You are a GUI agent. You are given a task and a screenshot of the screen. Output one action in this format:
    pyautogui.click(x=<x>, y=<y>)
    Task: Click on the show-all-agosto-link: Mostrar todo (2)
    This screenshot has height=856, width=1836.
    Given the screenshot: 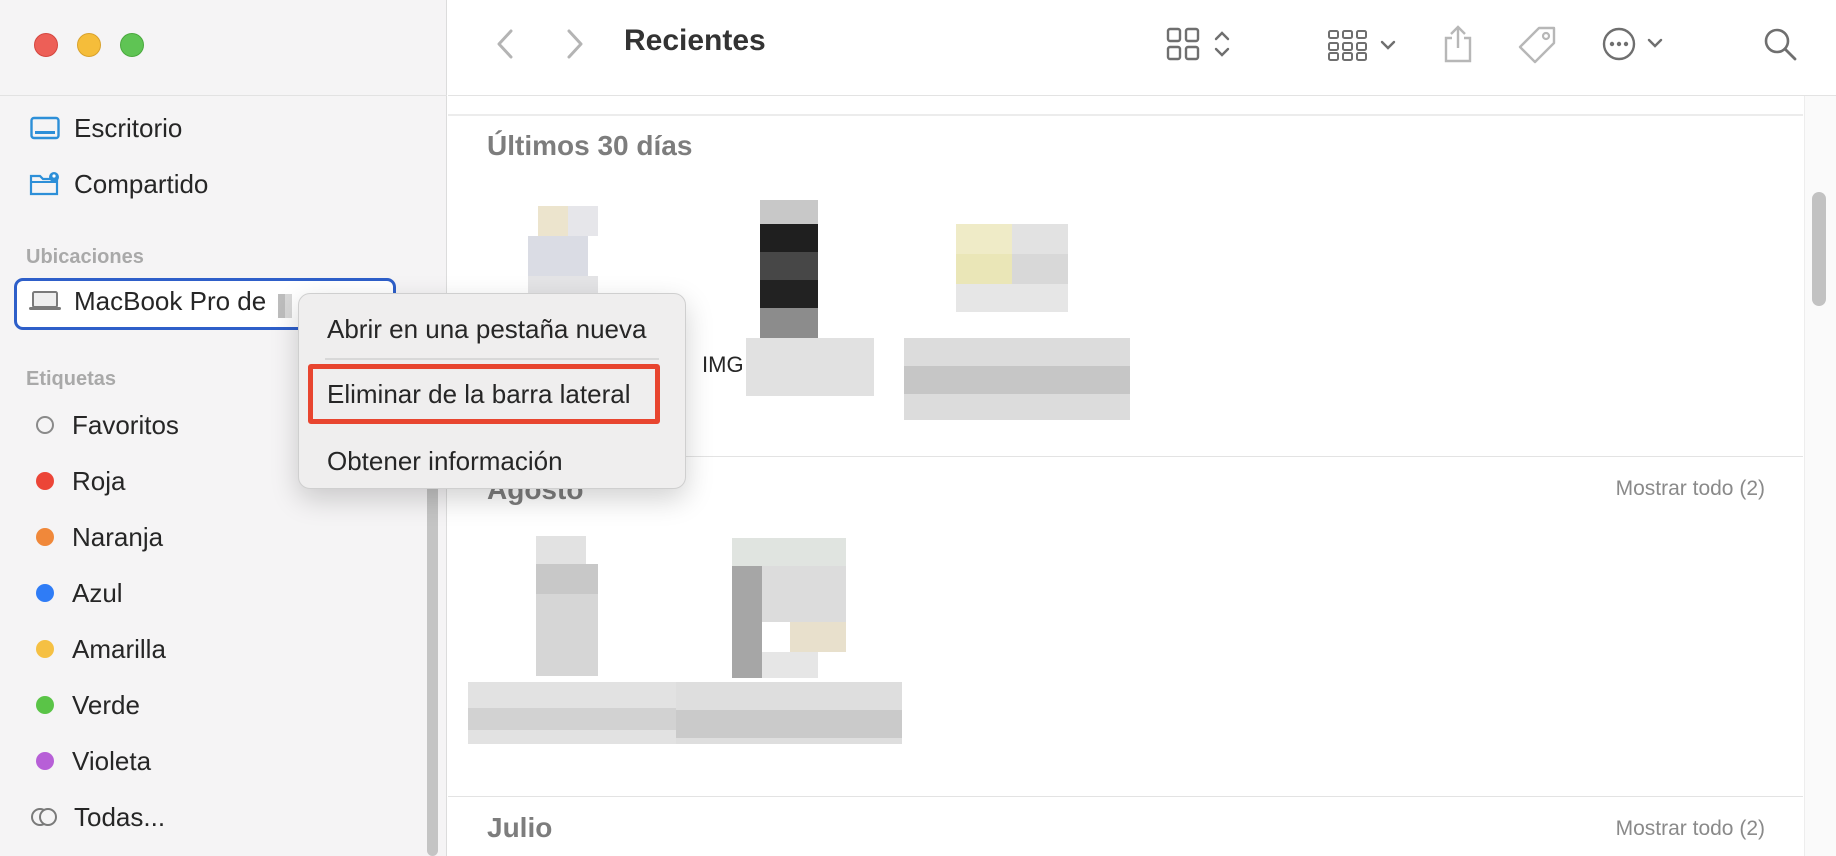 What is the action you would take?
    pyautogui.click(x=1690, y=489)
    